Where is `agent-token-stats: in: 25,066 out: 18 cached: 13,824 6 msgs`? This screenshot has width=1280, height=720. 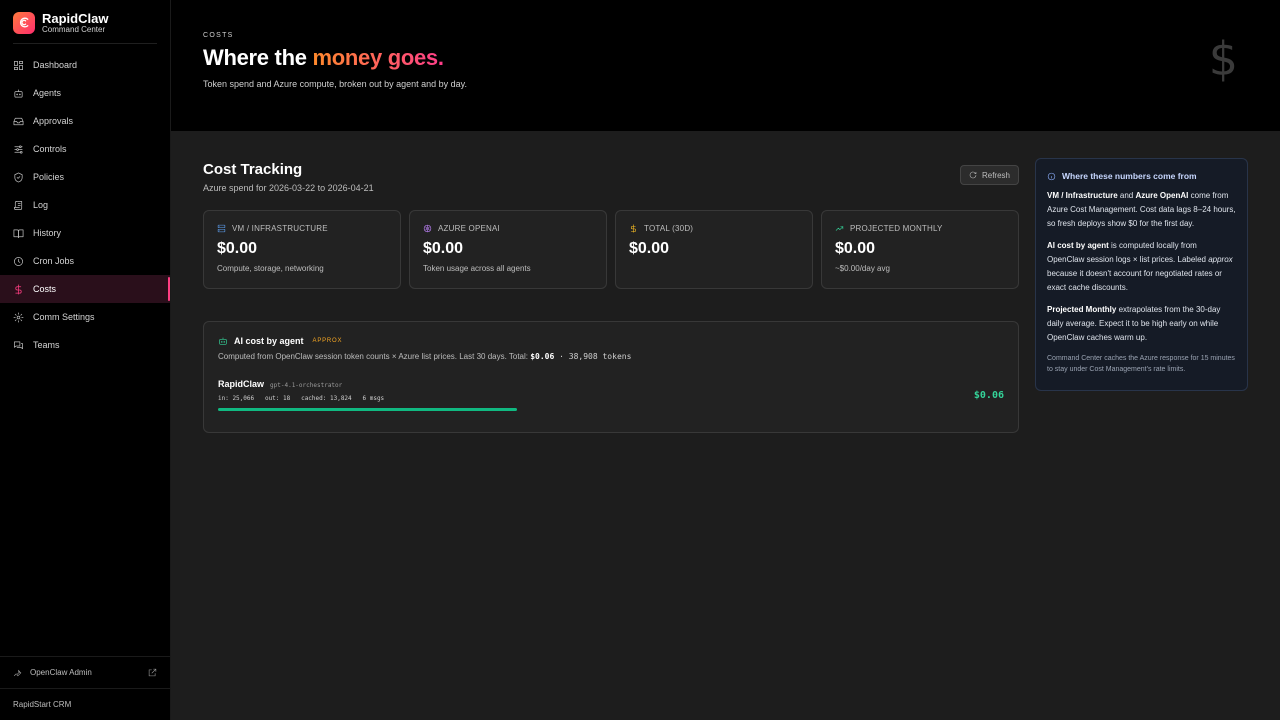
agent-token-stats: in: 25,066 out: 18 cached: 13,824 6 msgs is located at coordinates (301, 398).